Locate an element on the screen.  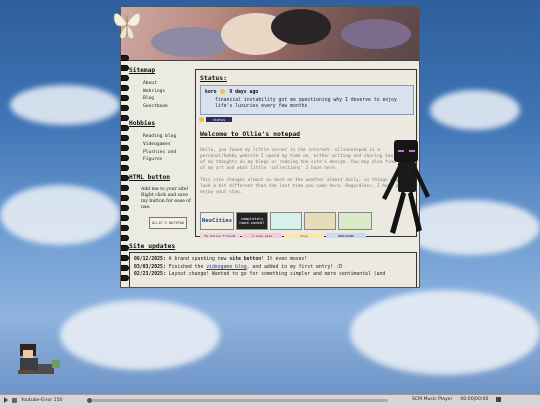
smiley-icon is located at coordinates (223, 91).